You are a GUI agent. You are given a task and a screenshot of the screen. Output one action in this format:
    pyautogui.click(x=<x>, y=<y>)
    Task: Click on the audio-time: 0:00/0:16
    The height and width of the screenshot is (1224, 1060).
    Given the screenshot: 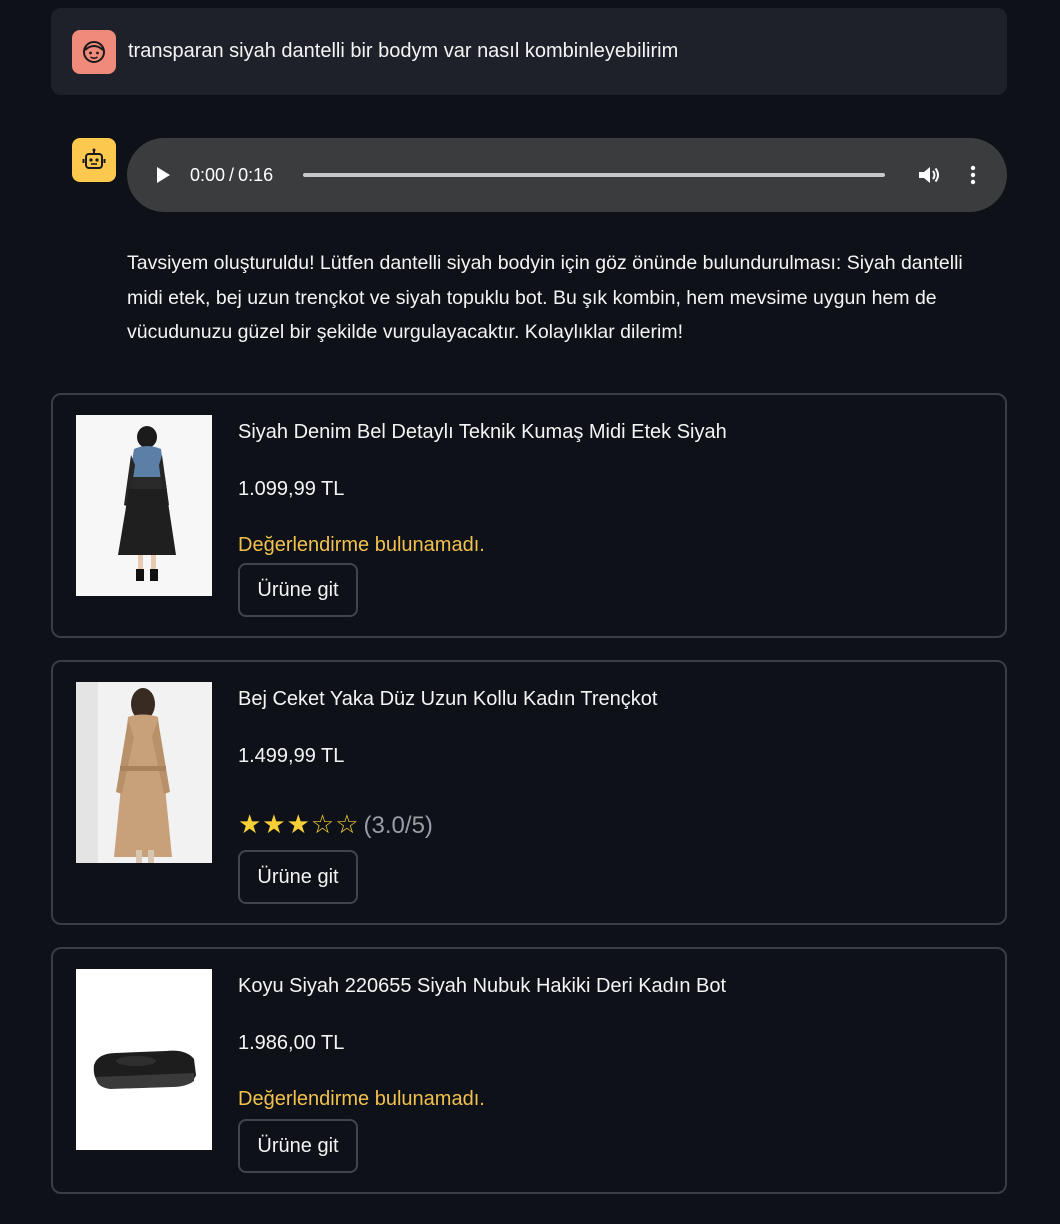 What is the action you would take?
    pyautogui.click(x=231, y=175)
    